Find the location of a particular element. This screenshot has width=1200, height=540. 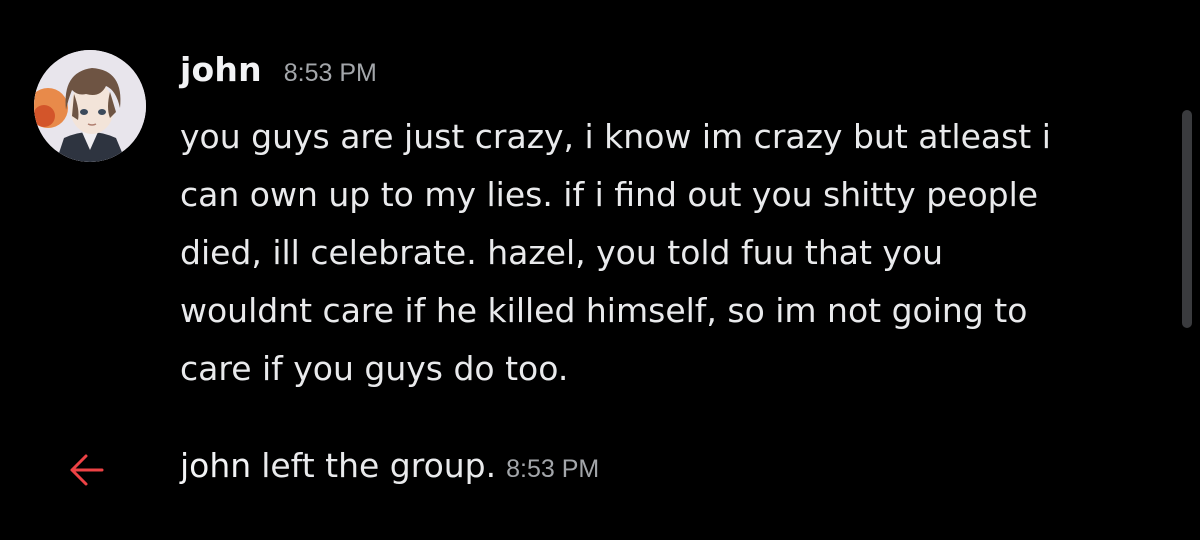

anime-boy-avatar-icon is located at coordinates (90, 106).